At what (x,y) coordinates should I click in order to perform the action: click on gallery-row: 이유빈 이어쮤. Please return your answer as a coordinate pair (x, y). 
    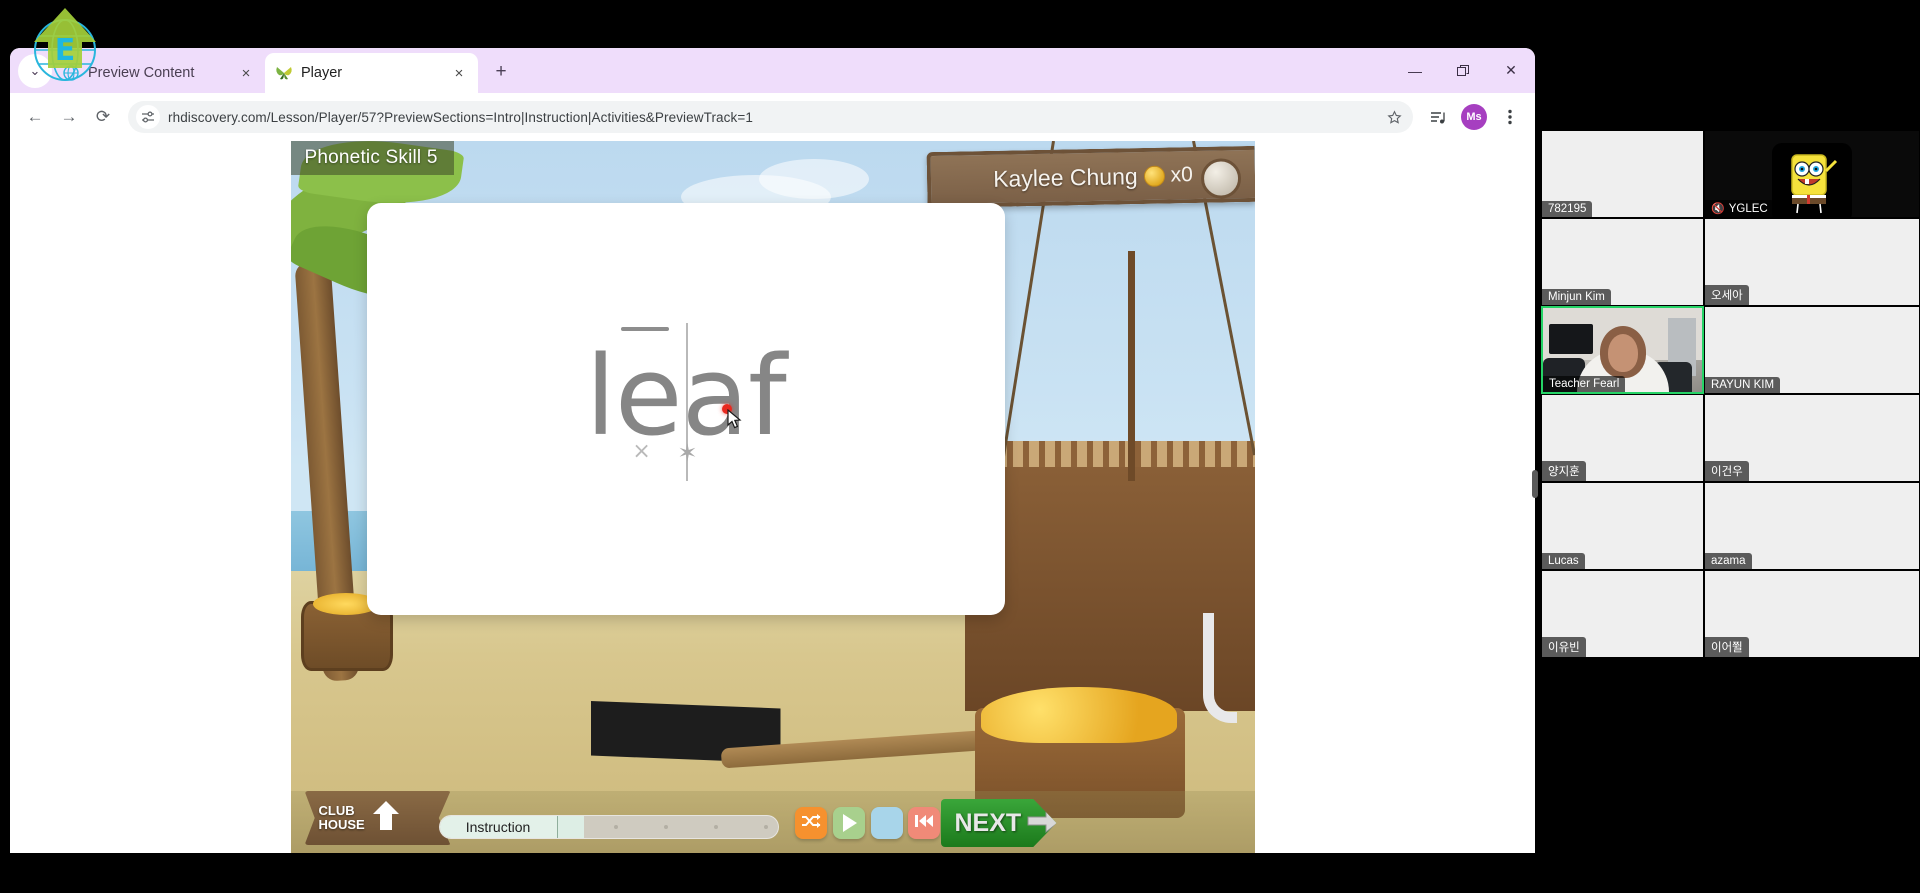
    Looking at the image, I should click on (1730, 614).